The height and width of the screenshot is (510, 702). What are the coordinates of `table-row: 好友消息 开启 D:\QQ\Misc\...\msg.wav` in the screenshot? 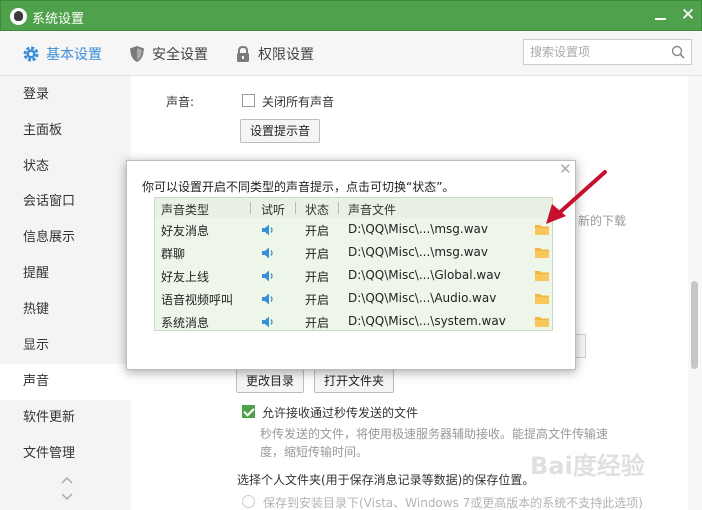 It's located at (353, 229).